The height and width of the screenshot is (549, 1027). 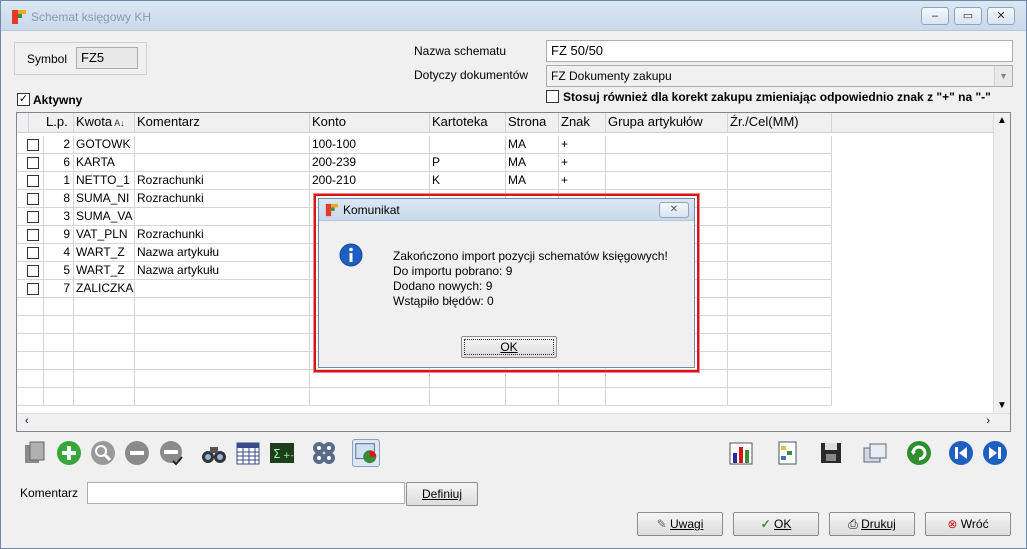 I want to click on header-lp: L.p., so click(x=59, y=123).